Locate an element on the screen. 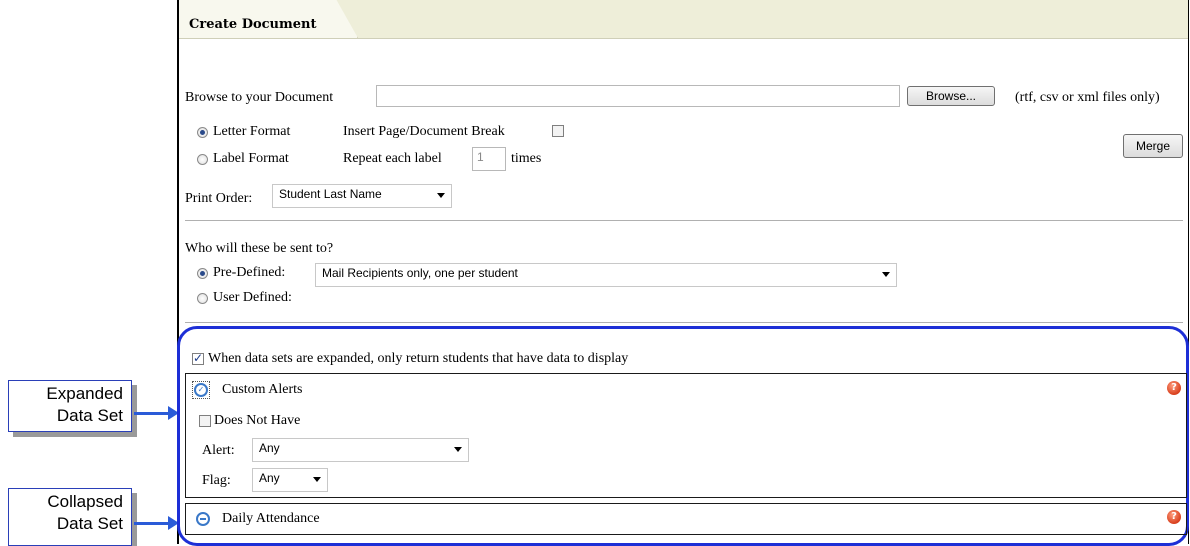 The height and width of the screenshot is (546, 1190). letter-format-radio is located at coordinates (202, 132).